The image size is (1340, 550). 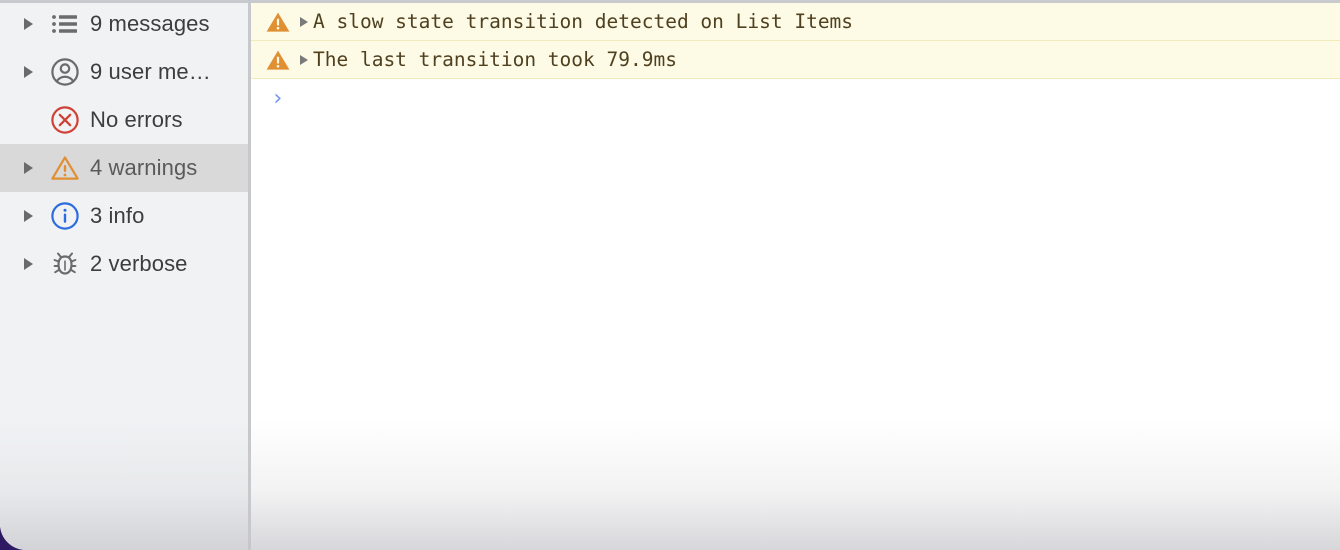 I want to click on console-prompt-input, so click(x=812, y=99).